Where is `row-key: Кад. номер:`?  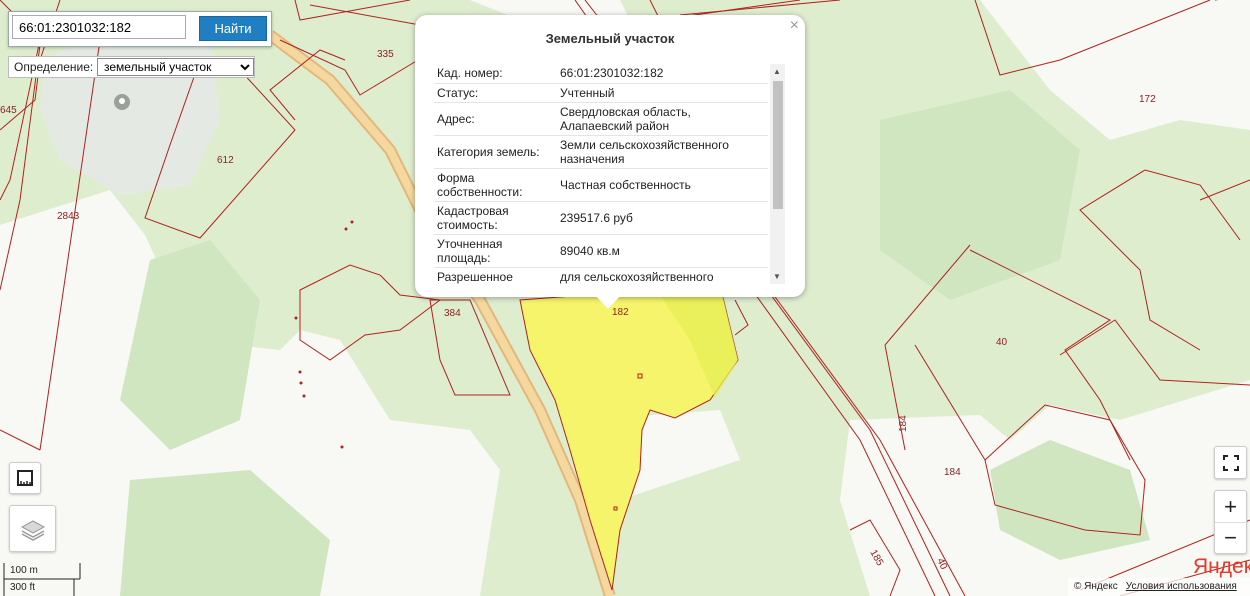 row-key: Кад. номер: is located at coordinates (495, 74).